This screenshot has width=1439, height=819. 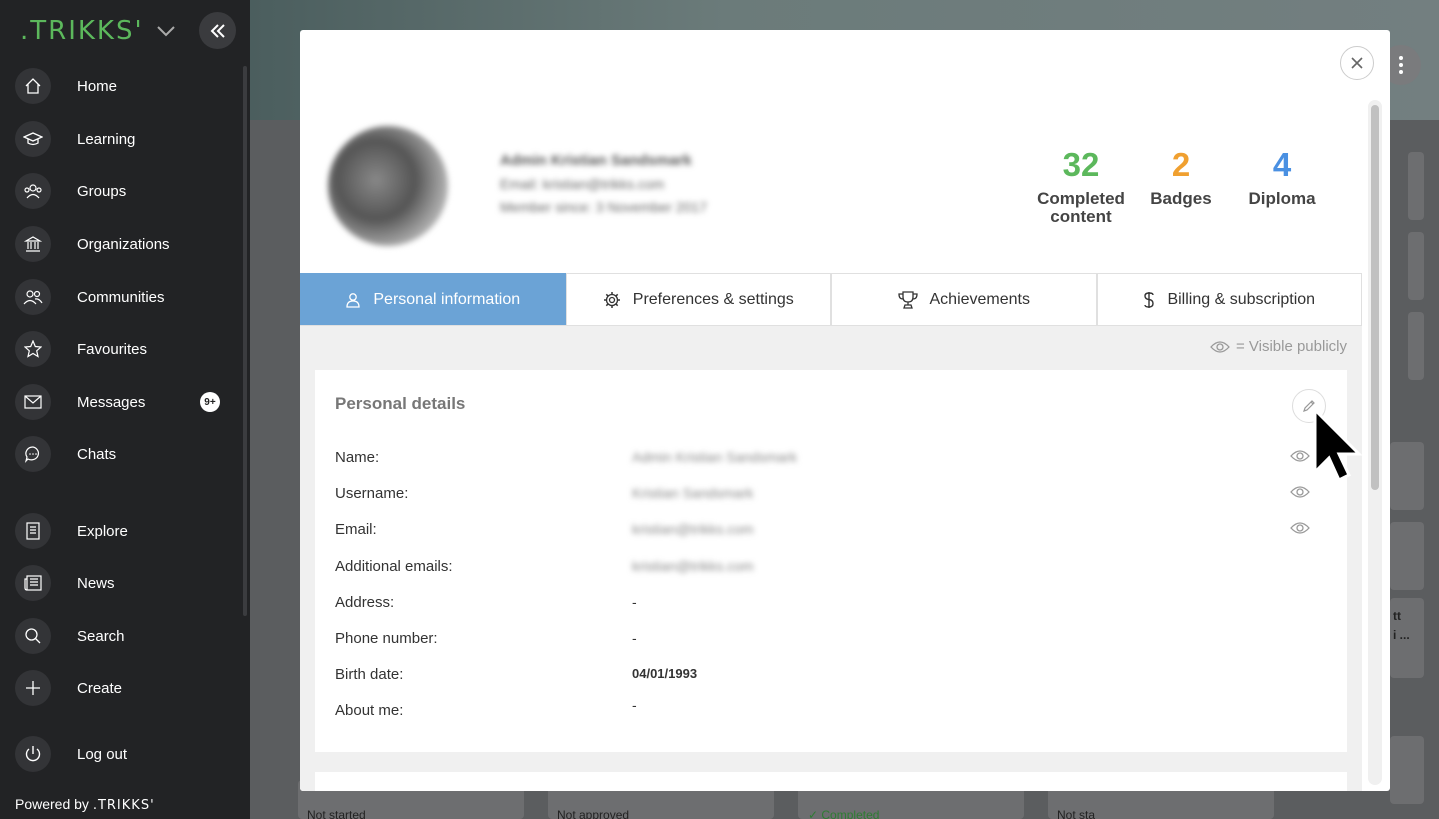 What do you see at coordinates (713, 299) in the screenshot?
I see `tab-label: Preferences & settings` at bounding box center [713, 299].